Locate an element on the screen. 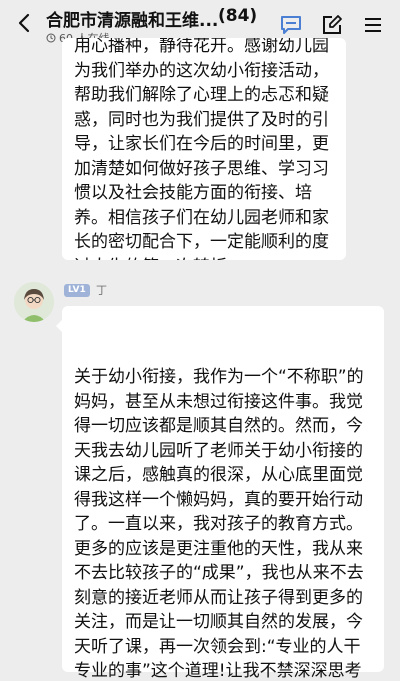 The height and width of the screenshot is (681, 400). edit-icon is located at coordinates (332, 25).